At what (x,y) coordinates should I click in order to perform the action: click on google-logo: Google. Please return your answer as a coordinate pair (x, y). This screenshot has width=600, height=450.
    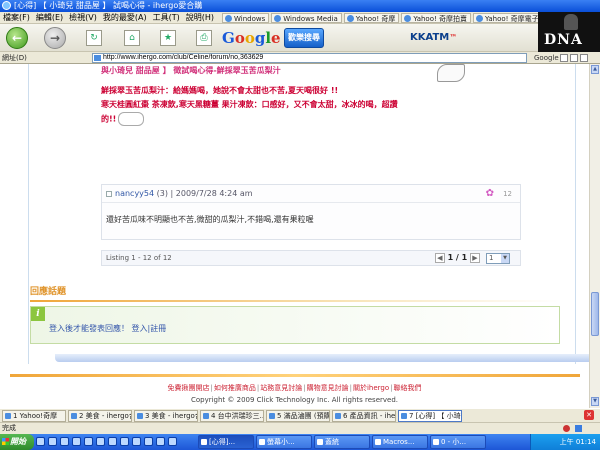
    Looking at the image, I should click on (251, 38).